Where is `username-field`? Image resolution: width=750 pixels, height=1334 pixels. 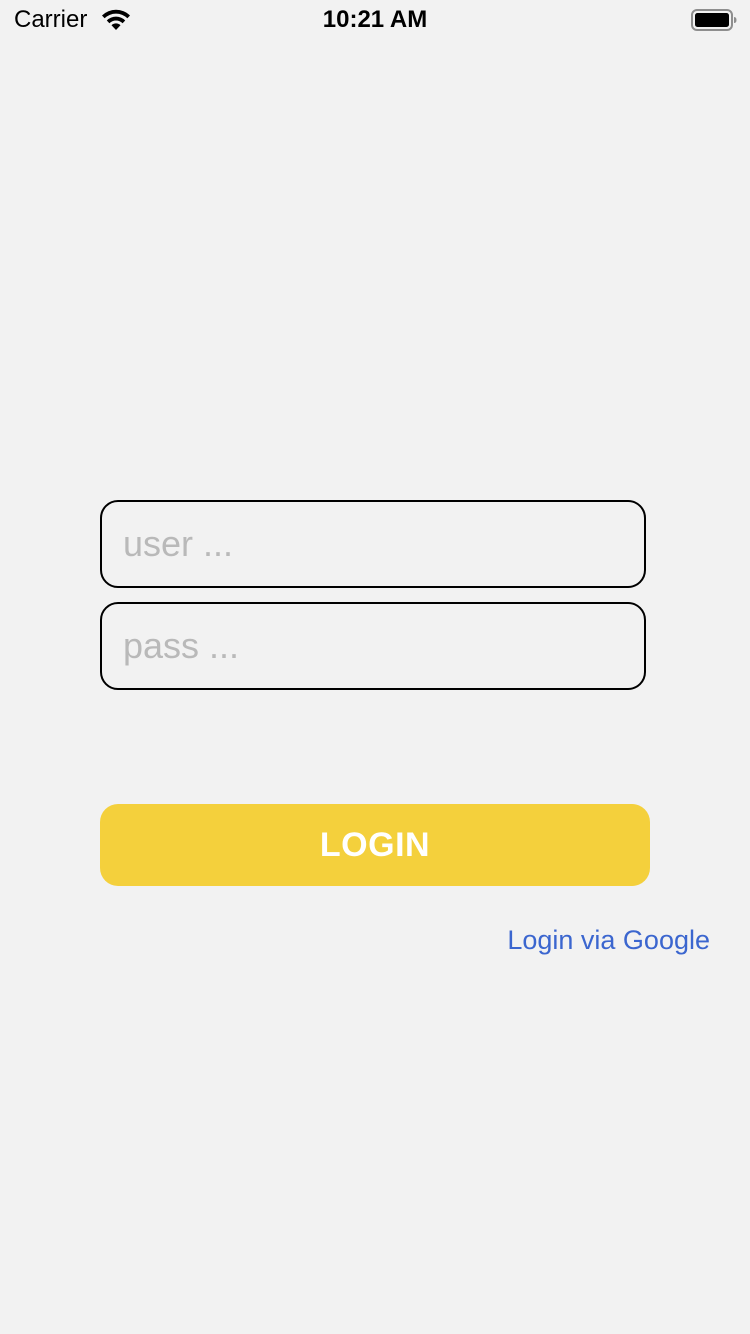
username-field is located at coordinates (373, 544).